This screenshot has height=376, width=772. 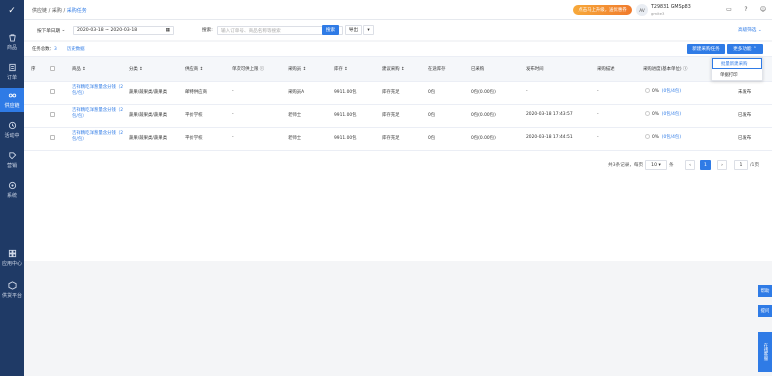 I want to click on sidebar-item-app-center: 应用中心, so click(x=12, y=258).